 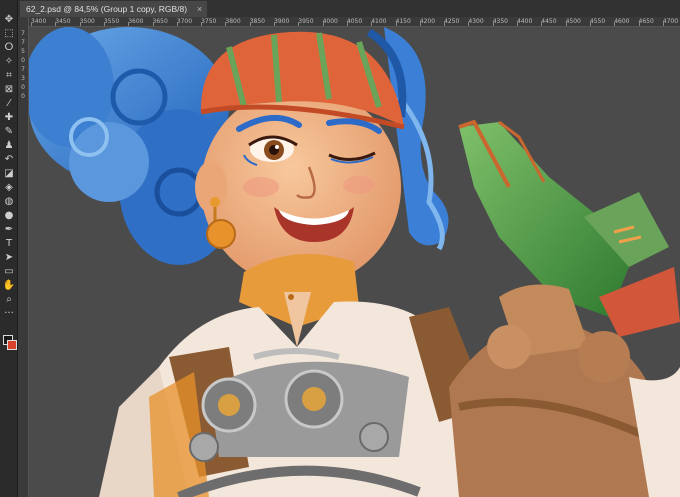 I want to click on ruler-tick-label: 3850, so click(x=257, y=21).